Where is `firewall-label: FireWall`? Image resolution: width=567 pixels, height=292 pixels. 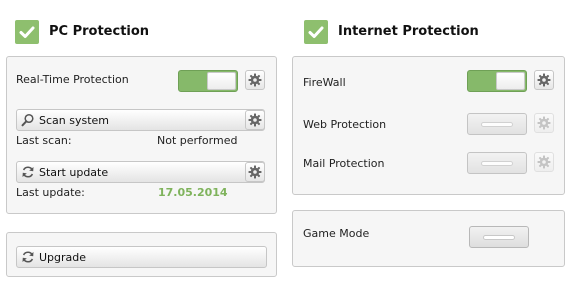 firewall-label: FireWall is located at coordinates (324, 82).